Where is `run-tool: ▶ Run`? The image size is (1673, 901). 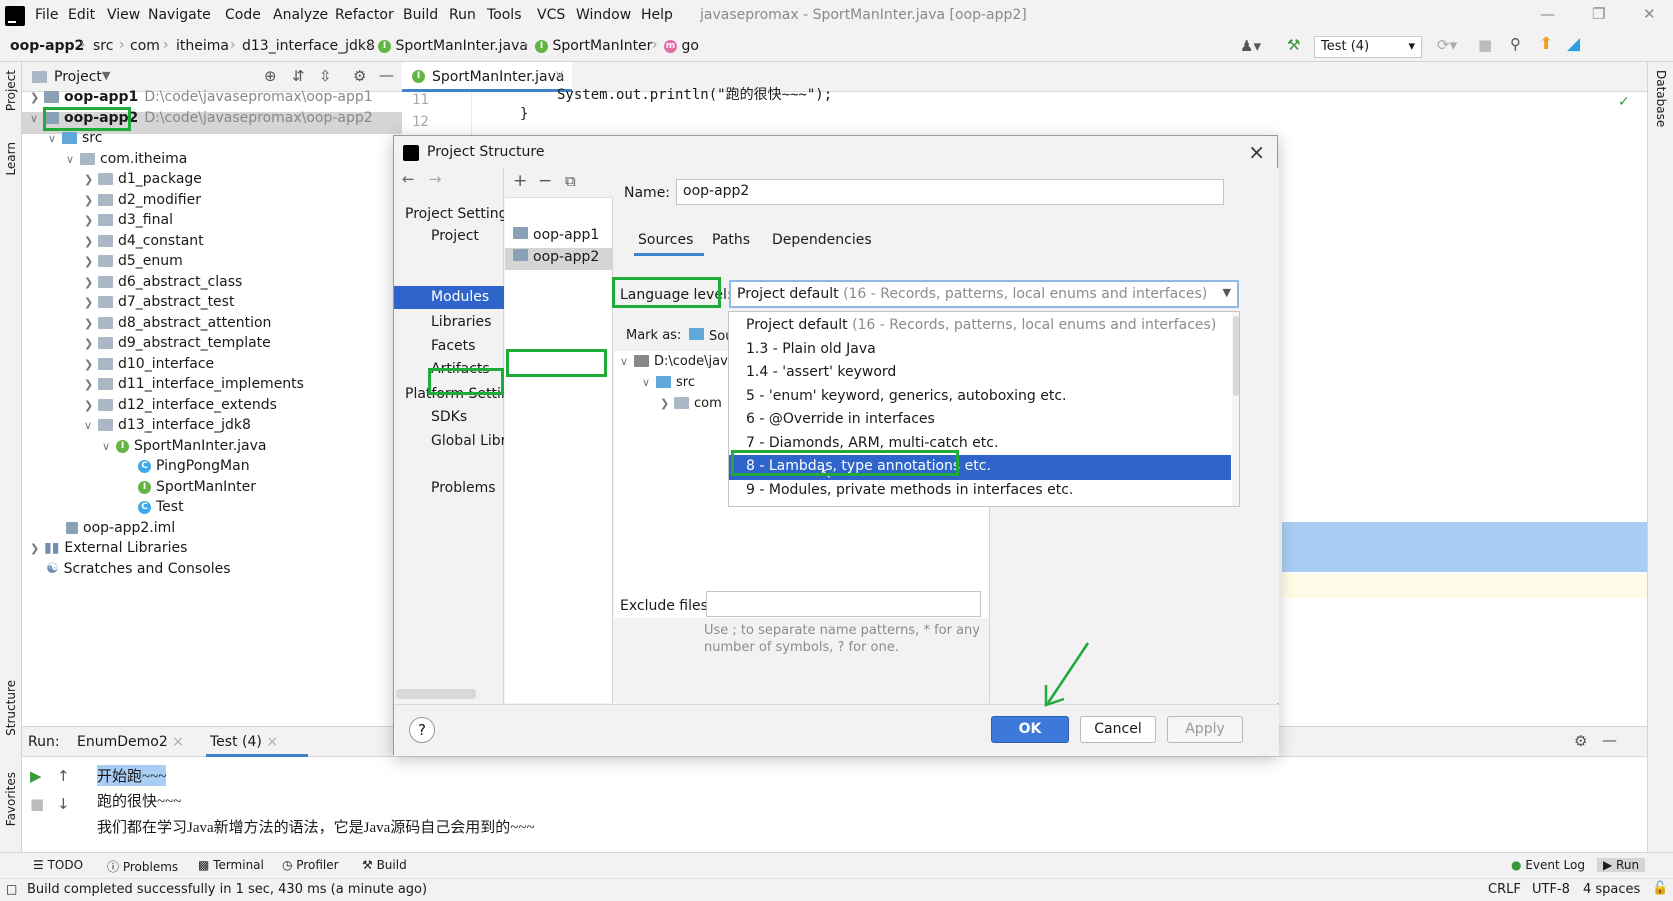
run-tool: ▶ Run is located at coordinates (1621, 865).